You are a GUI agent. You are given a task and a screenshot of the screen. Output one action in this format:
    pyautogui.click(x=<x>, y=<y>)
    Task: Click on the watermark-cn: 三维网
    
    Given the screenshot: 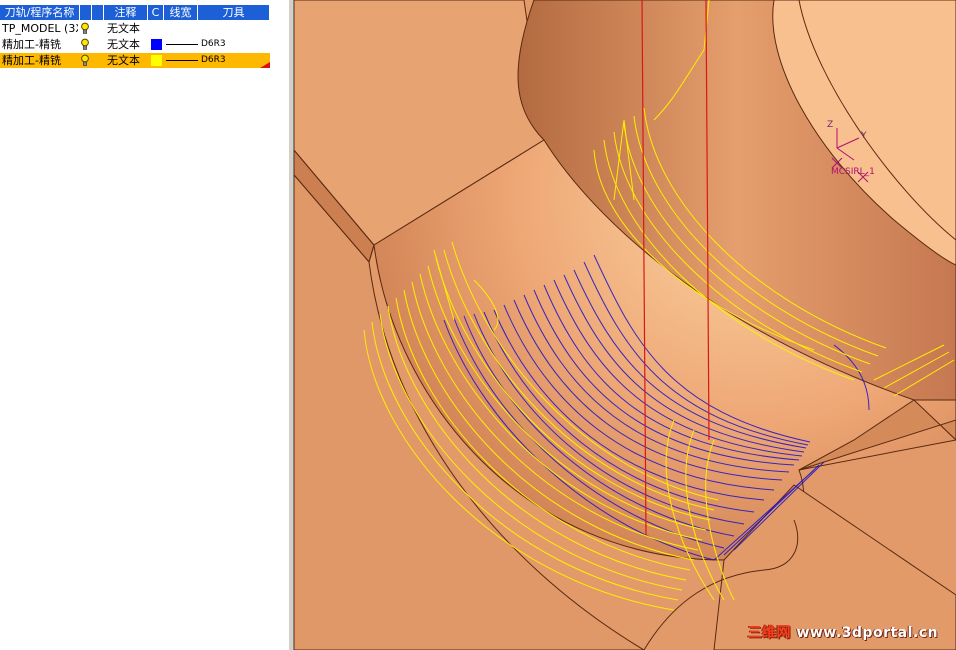 What is the action you would take?
    pyautogui.click(x=769, y=633)
    